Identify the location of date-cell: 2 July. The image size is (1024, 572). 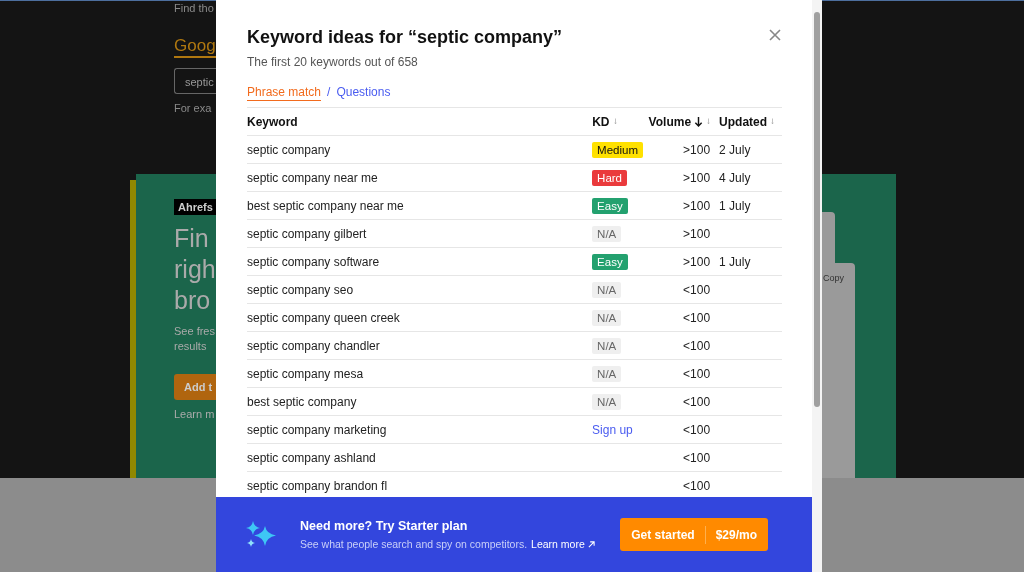
(735, 149).